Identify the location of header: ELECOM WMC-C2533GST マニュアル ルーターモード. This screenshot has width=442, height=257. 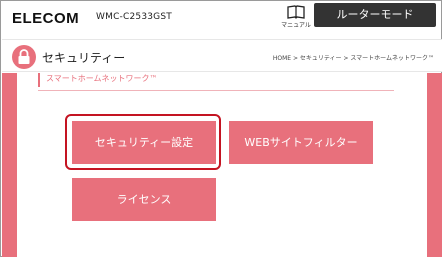
(221, 18).